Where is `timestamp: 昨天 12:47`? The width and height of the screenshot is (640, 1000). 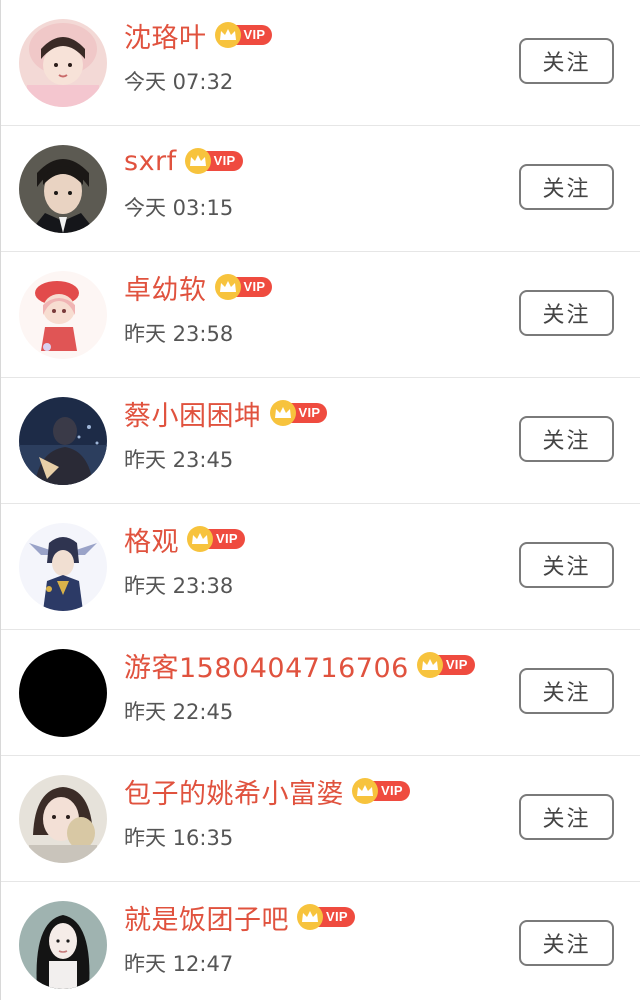
timestamp: 昨天 12:47 is located at coordinates (179, 964).